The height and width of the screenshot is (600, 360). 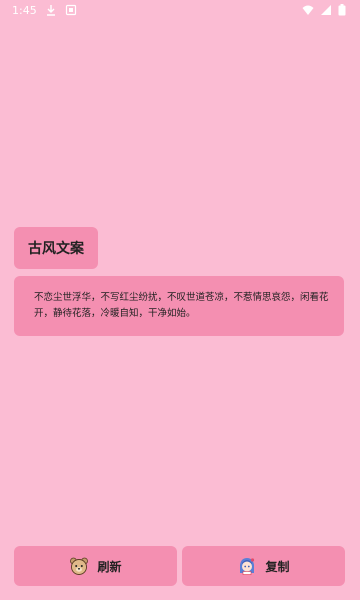 What do you see at coordinates (179, 566) in the screenshot?
I see `bottom-action-bar: 刷新 复制` at bounding box center [179, 566].